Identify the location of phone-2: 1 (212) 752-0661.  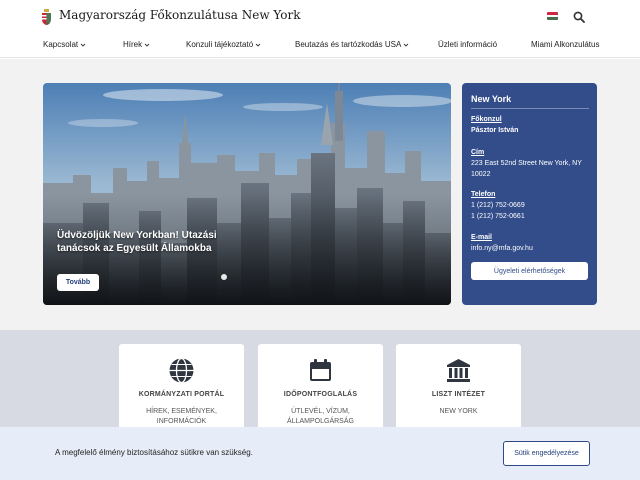
(531, 216).